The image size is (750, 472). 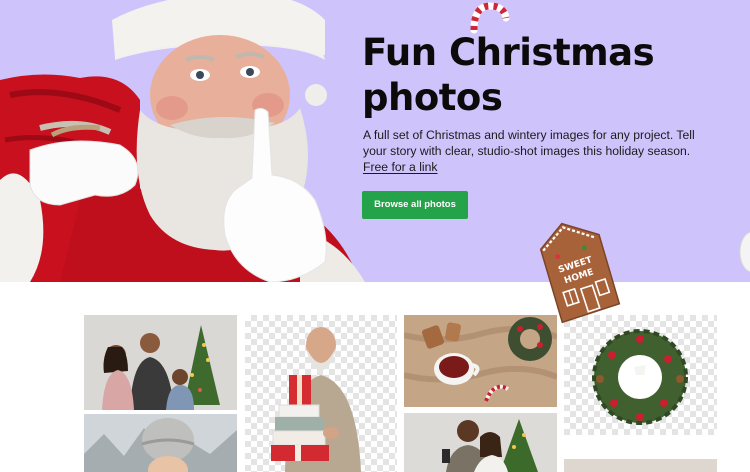 What do you see at coordinates (744, 252) in the screenshot?
I see `ornament-icon` at bounding box center [744, 252].